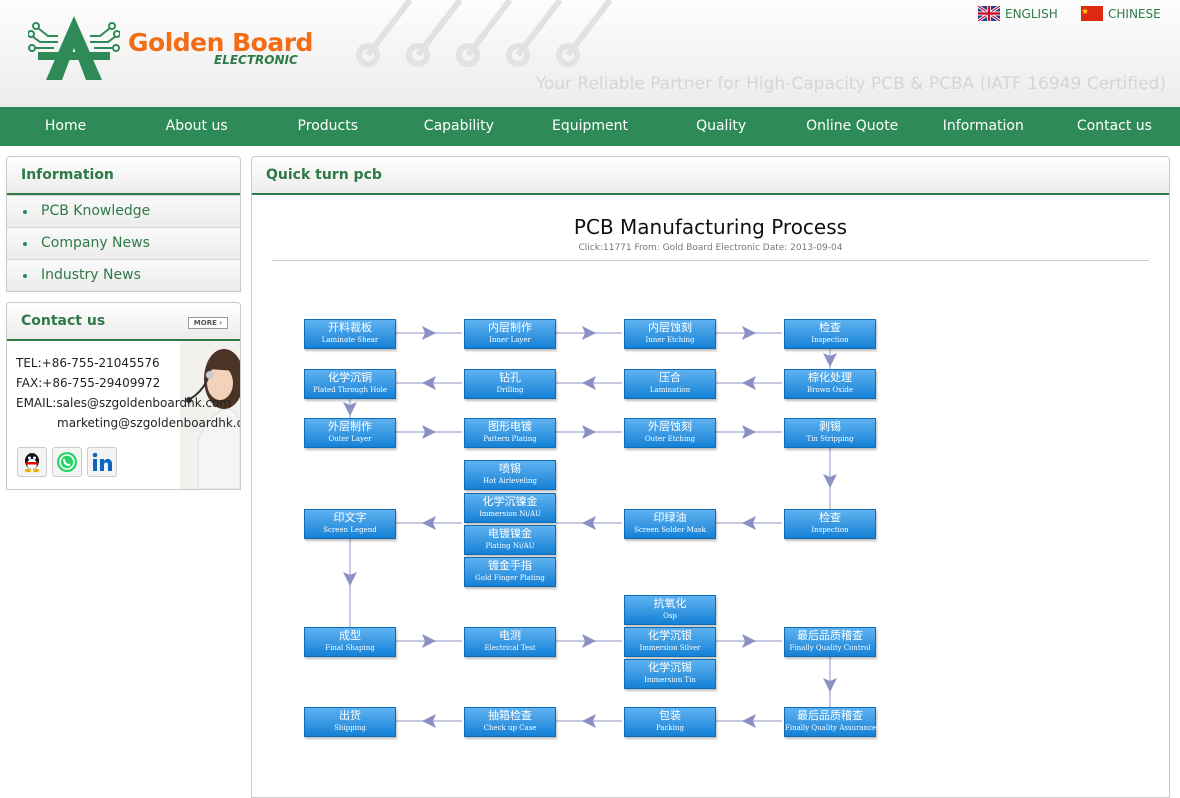  I want to click on divider, so click(710, 260).